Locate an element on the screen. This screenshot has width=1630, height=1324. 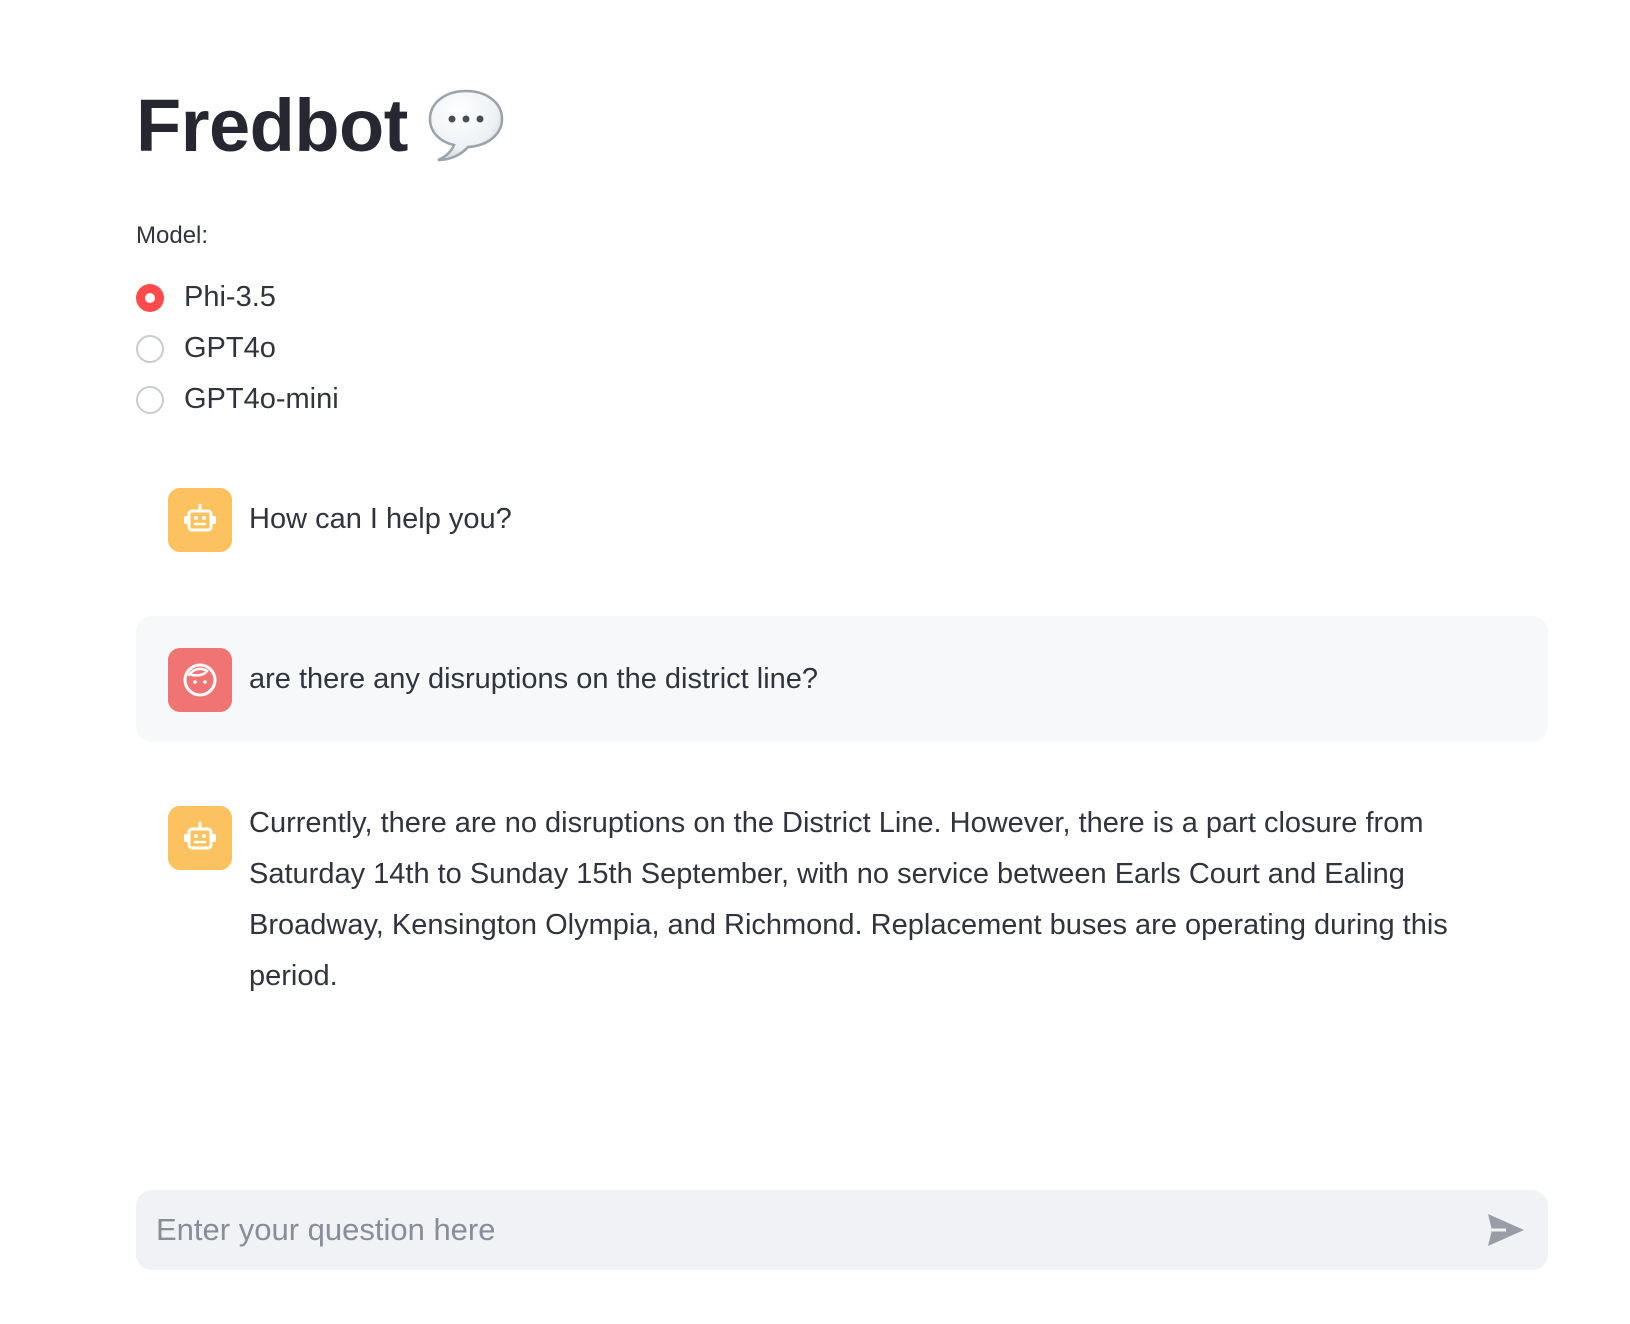
model-radio-group: Phi-3.5 GPT4o GPT4o-mini is located at coordinates (237, 348).